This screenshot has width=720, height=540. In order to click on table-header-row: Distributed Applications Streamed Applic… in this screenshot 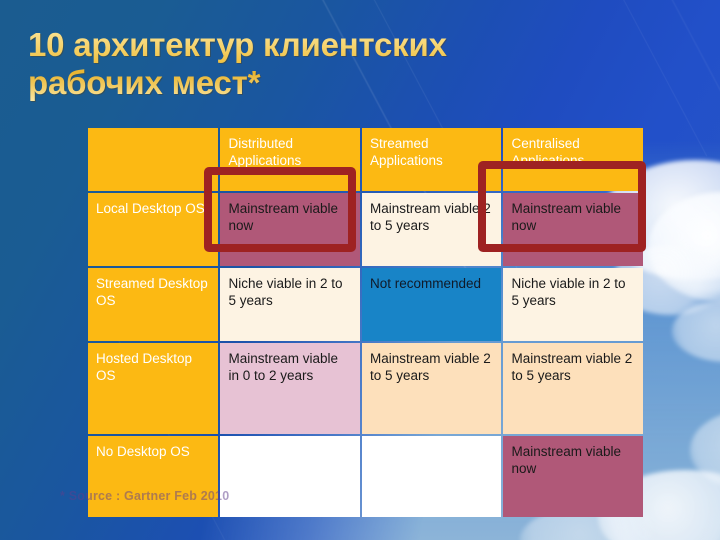, I will do `click(365, 159)`.